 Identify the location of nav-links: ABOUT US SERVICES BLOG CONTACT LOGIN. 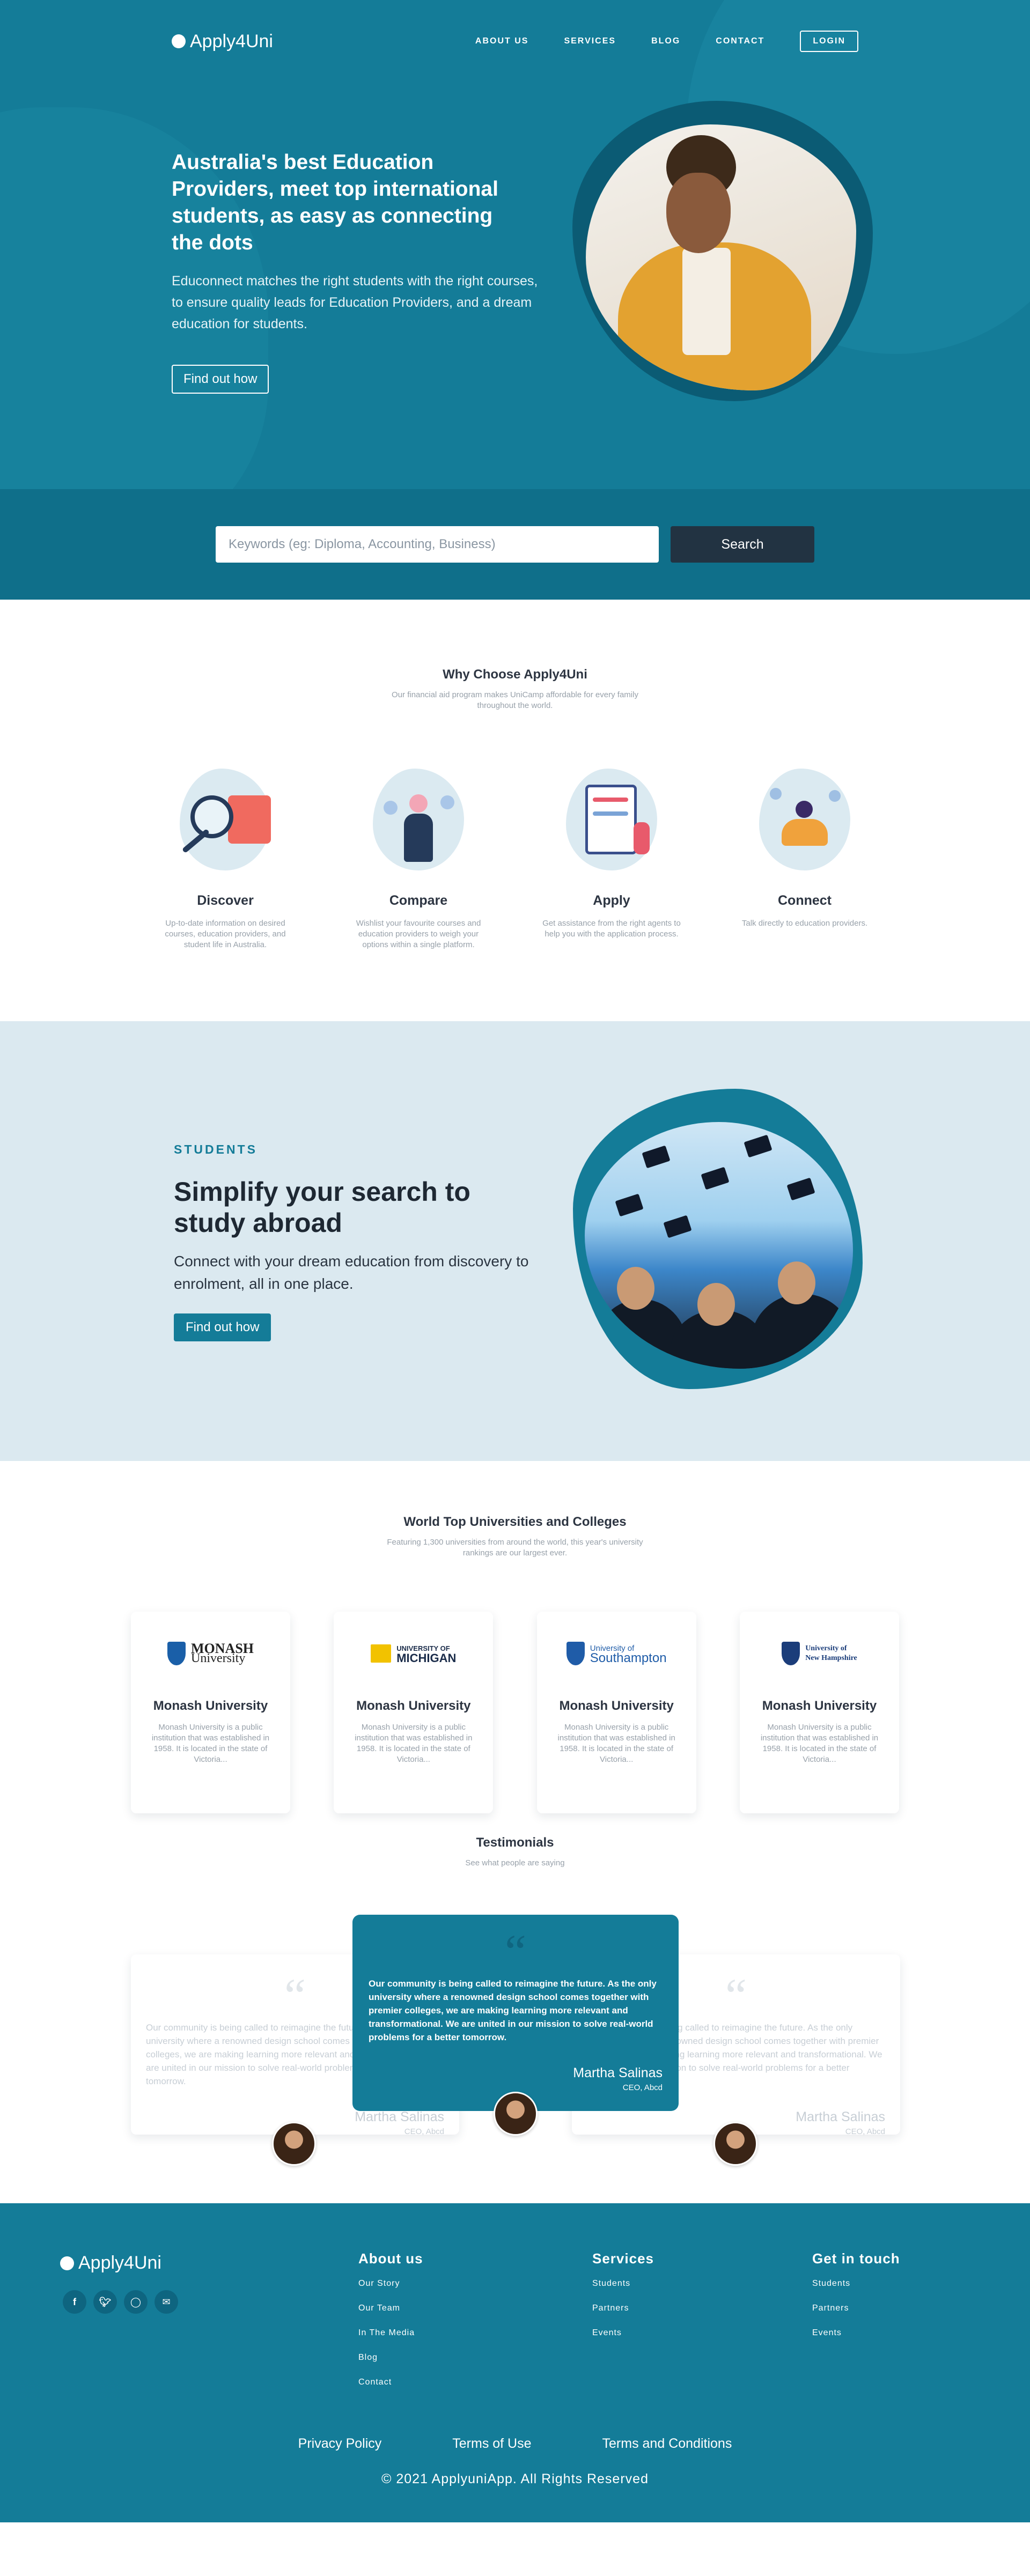
(667, 41).